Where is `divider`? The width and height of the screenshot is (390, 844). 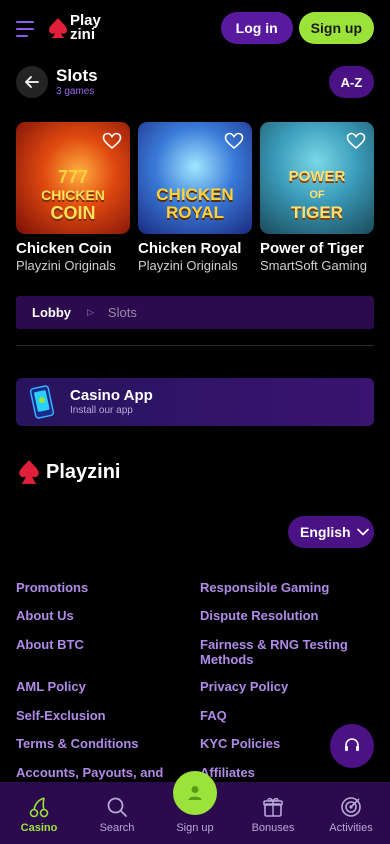 divider is located at coordinates (195, 345).